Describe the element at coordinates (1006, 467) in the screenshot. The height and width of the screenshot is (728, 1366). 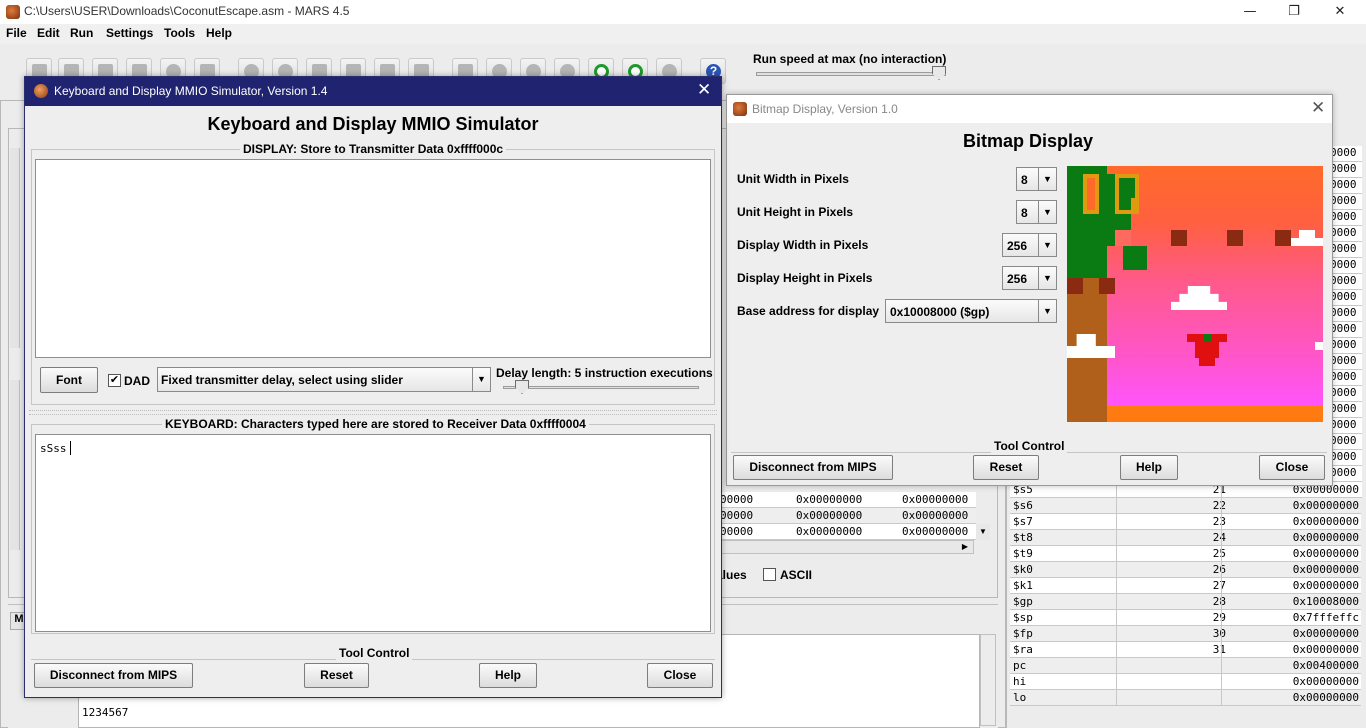
I see `bitmap-reset-button: Reset` at that location.